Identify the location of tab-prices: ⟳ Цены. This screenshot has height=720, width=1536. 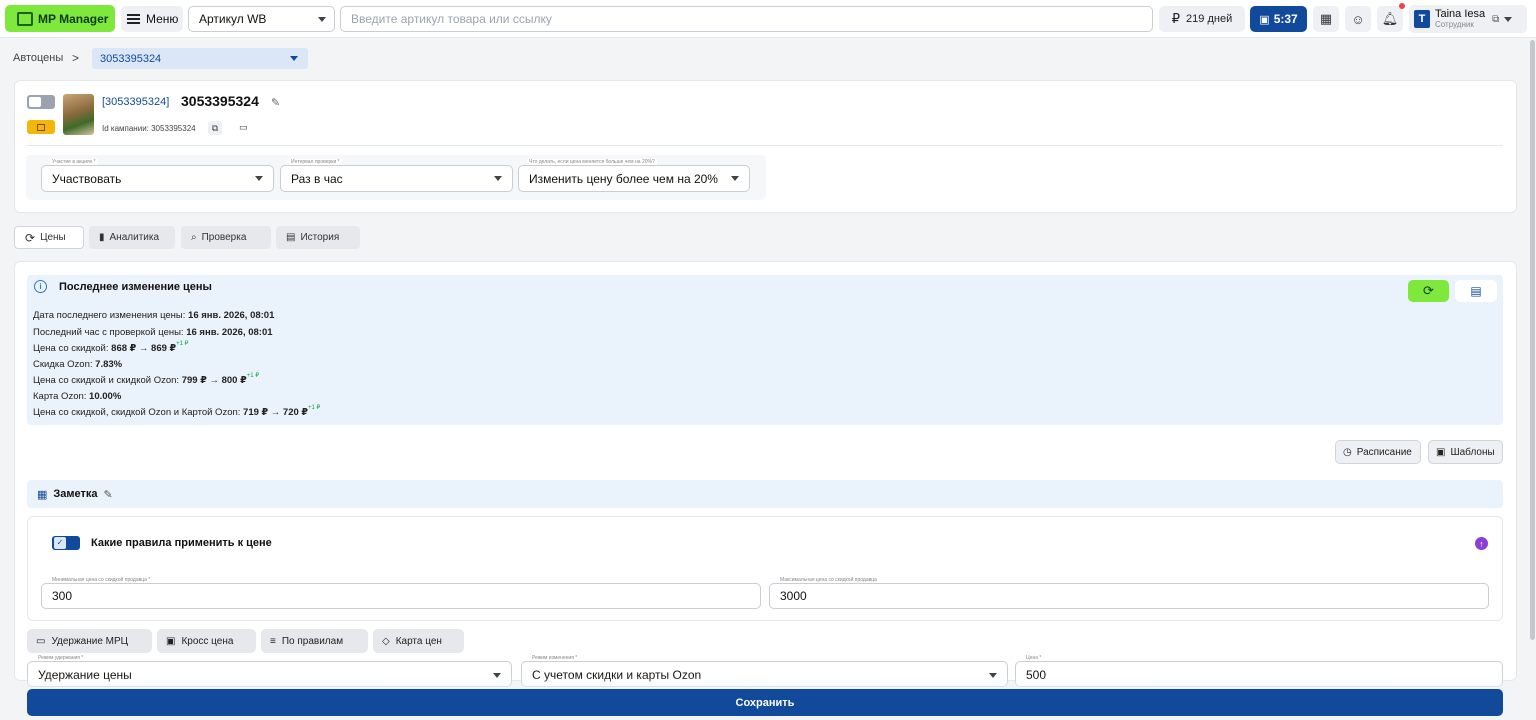
(49, 237).